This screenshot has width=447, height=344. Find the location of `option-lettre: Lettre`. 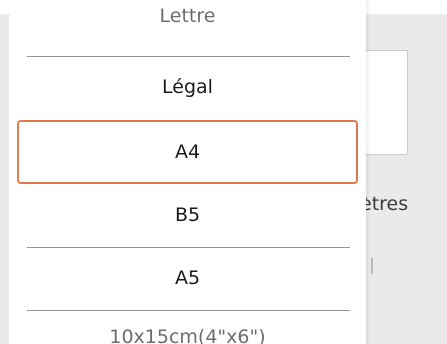

option-lettre: Lettre is located at coordinates (187, 18).